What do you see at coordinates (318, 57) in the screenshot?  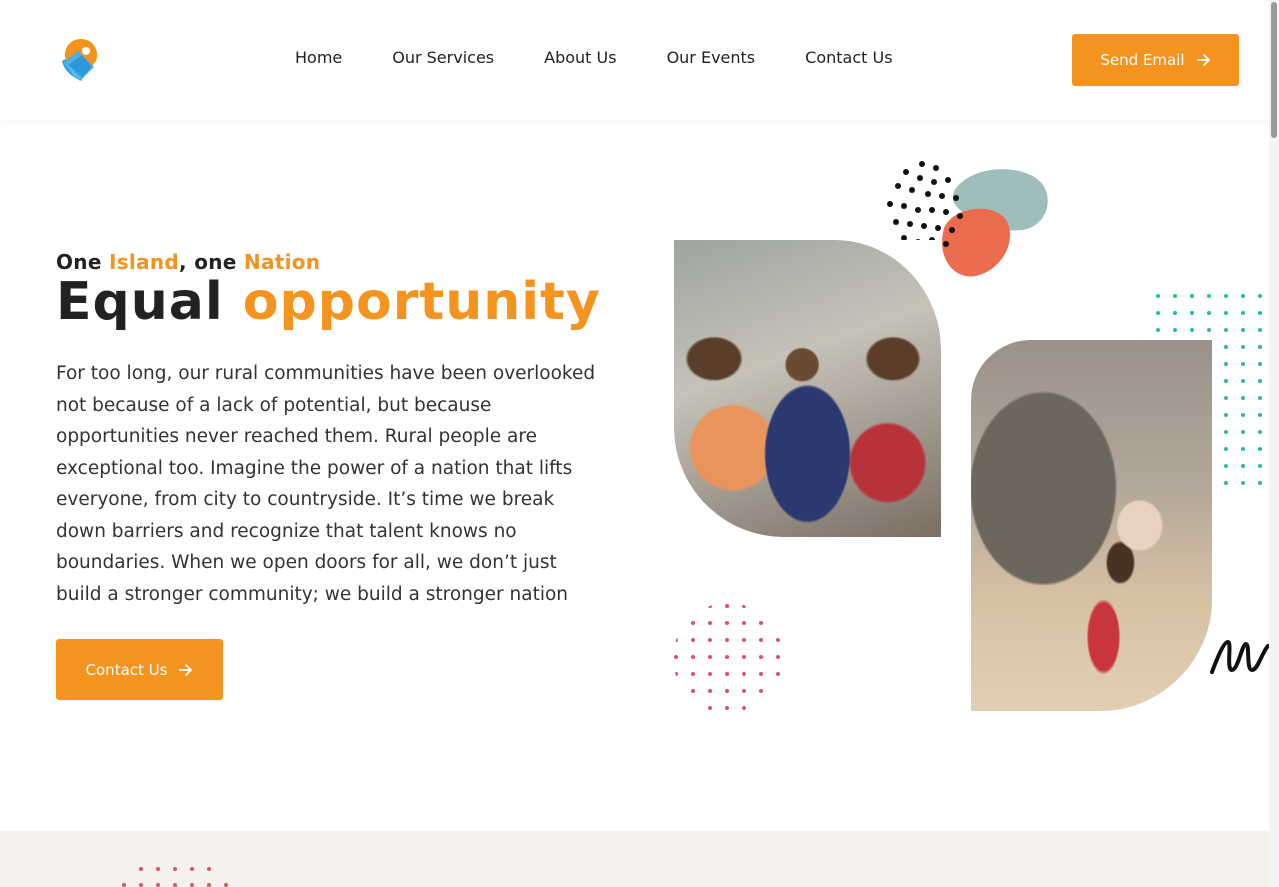 I see `nav-home: Home` at bounding box center [318, 57].